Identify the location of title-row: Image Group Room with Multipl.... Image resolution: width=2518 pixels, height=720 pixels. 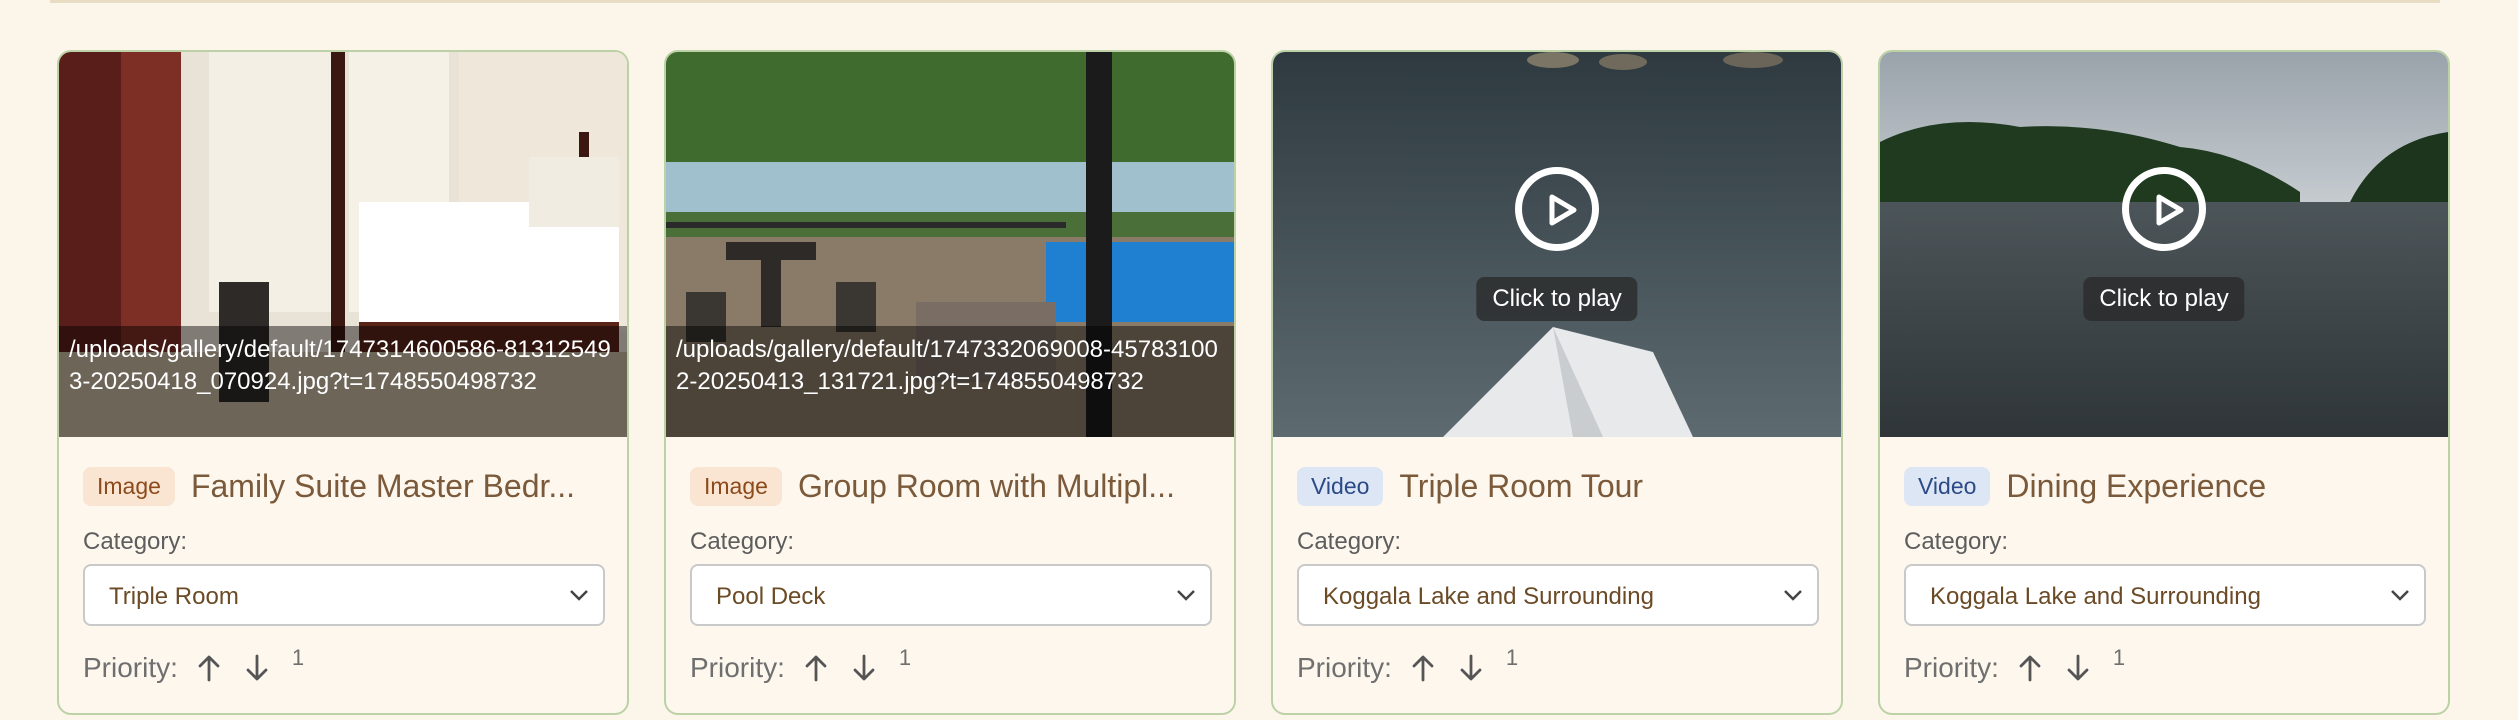
(932, 486).